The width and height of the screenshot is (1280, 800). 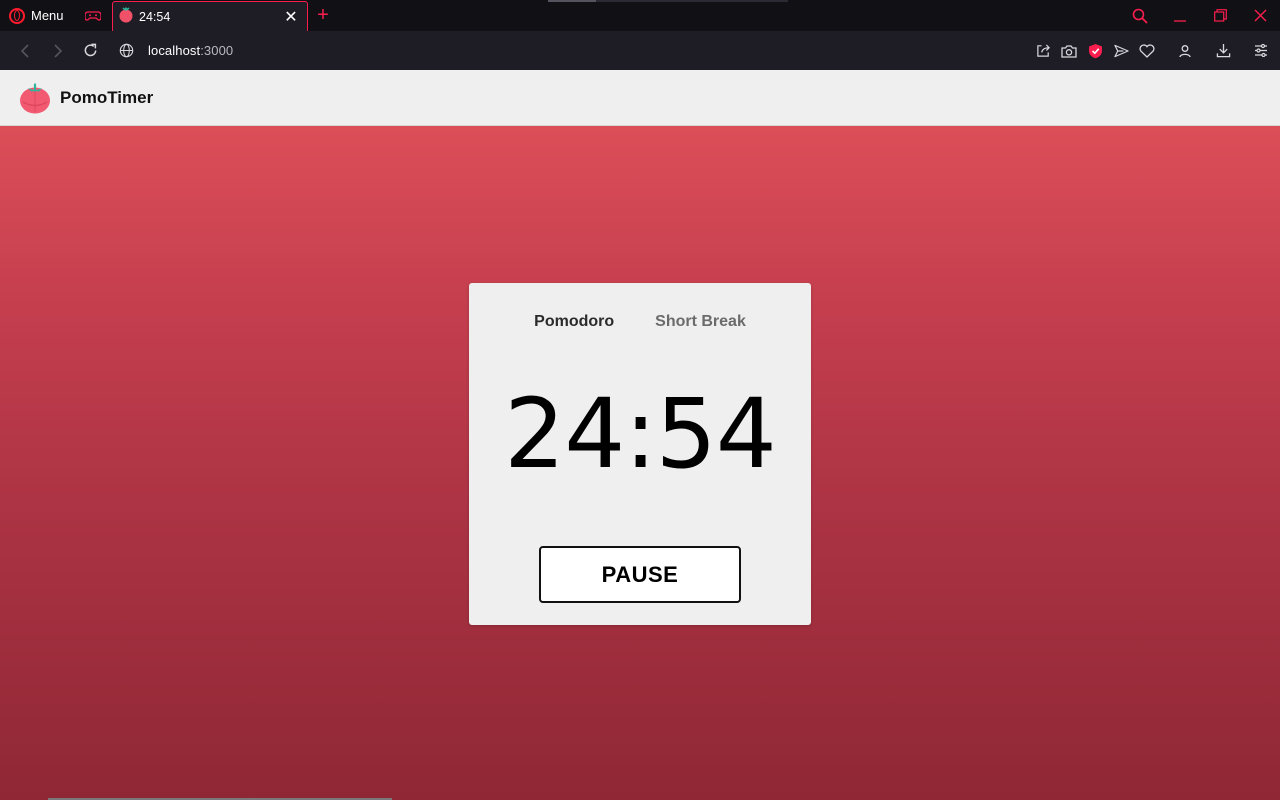 What do you see at coordinates (668, 1) in the screenshot?
I see `tab-strip-indicator` at bounding box center [668, 1].